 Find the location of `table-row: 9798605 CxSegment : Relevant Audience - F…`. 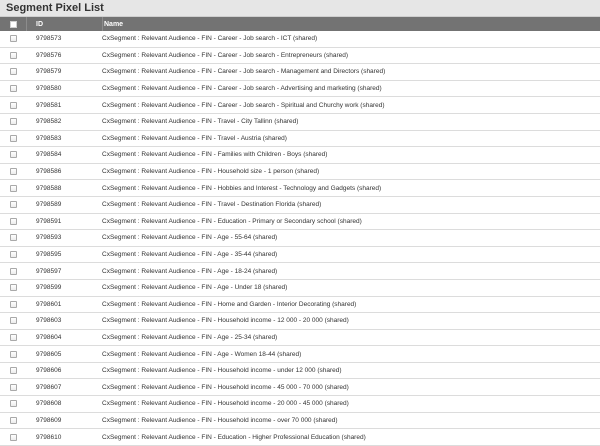

table-row: 9798605 CxSegment : Relevant Audience - F… is located at coordinates (300, 354).